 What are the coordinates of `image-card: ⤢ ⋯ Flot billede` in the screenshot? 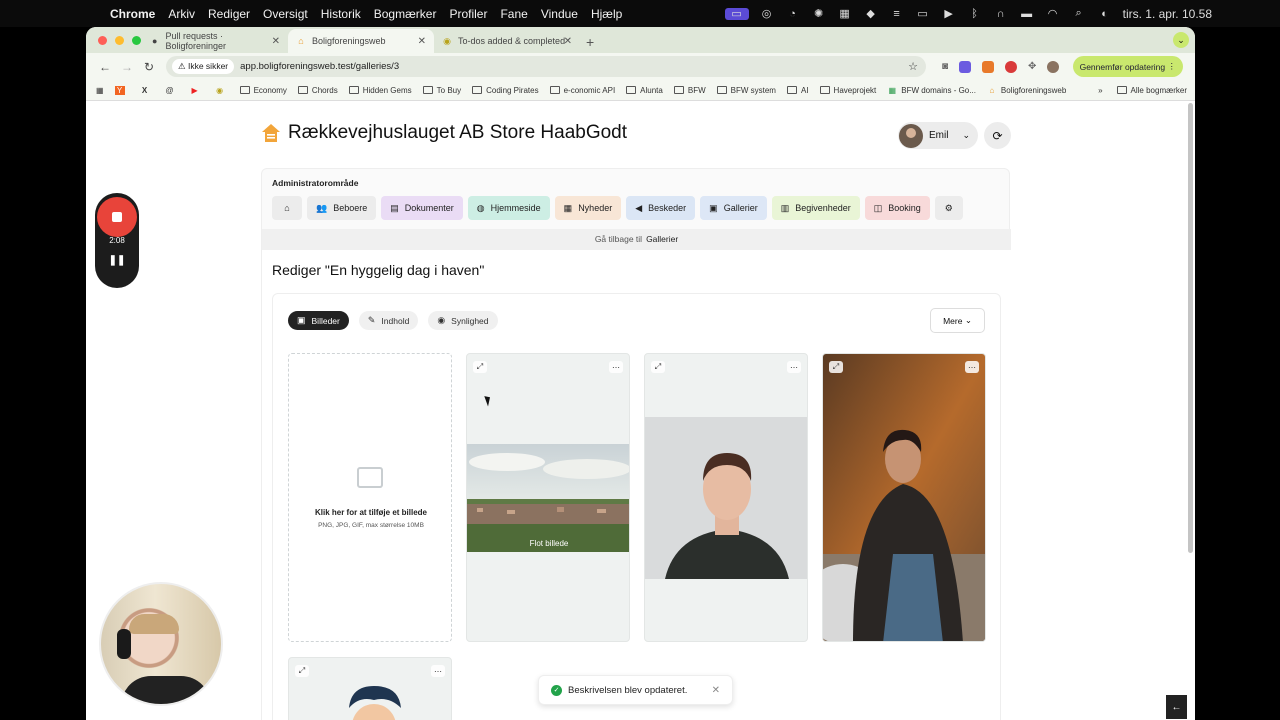 It's located at (548, 497).